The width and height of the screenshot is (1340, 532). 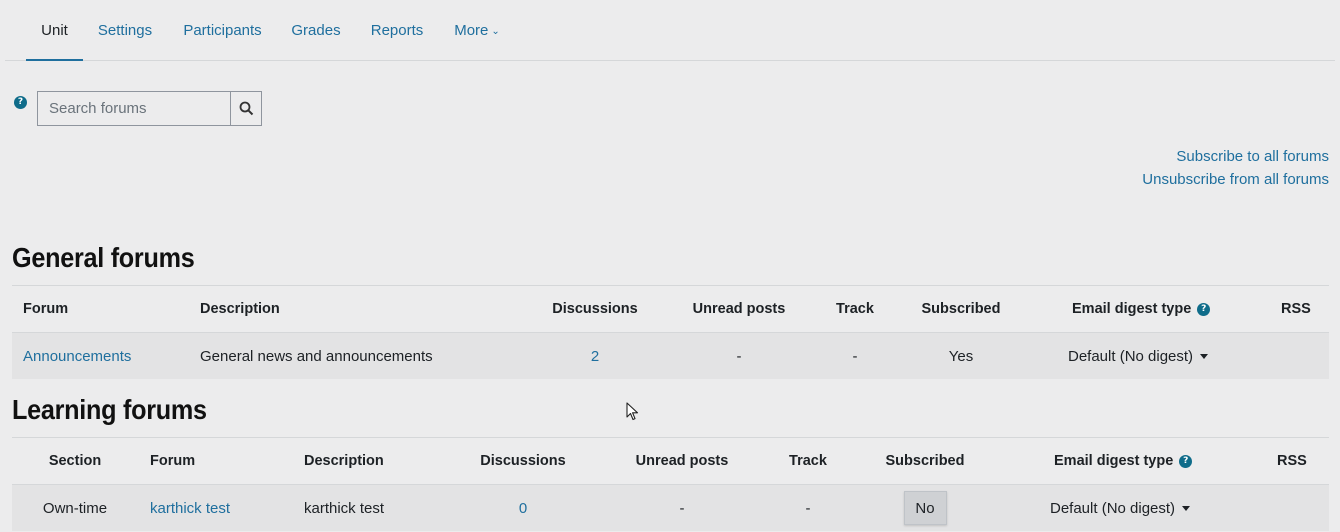 I want to click on subscribed-cell: No, so click(x=925, y=508).